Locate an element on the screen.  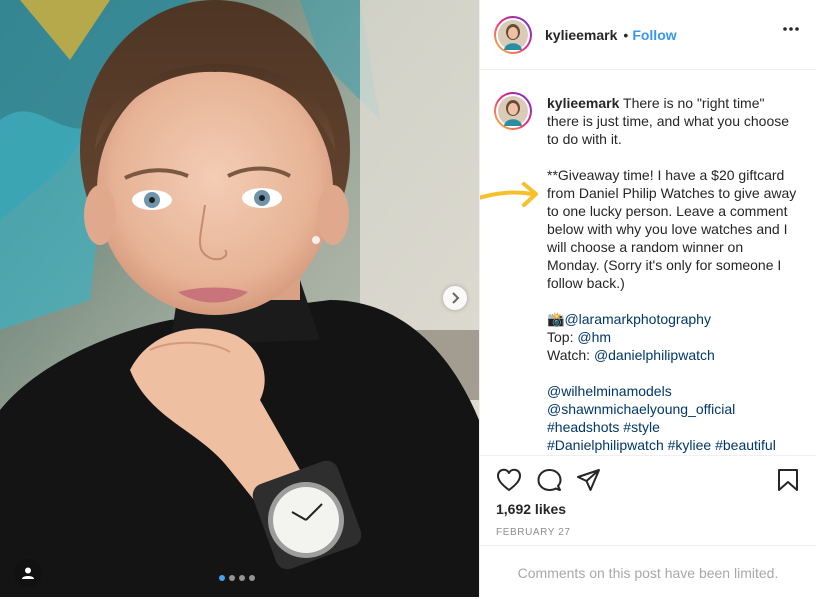
hashtags-line: #Danielphilipwatch #kyliee #beautiful is located at coordinates (661, 445).